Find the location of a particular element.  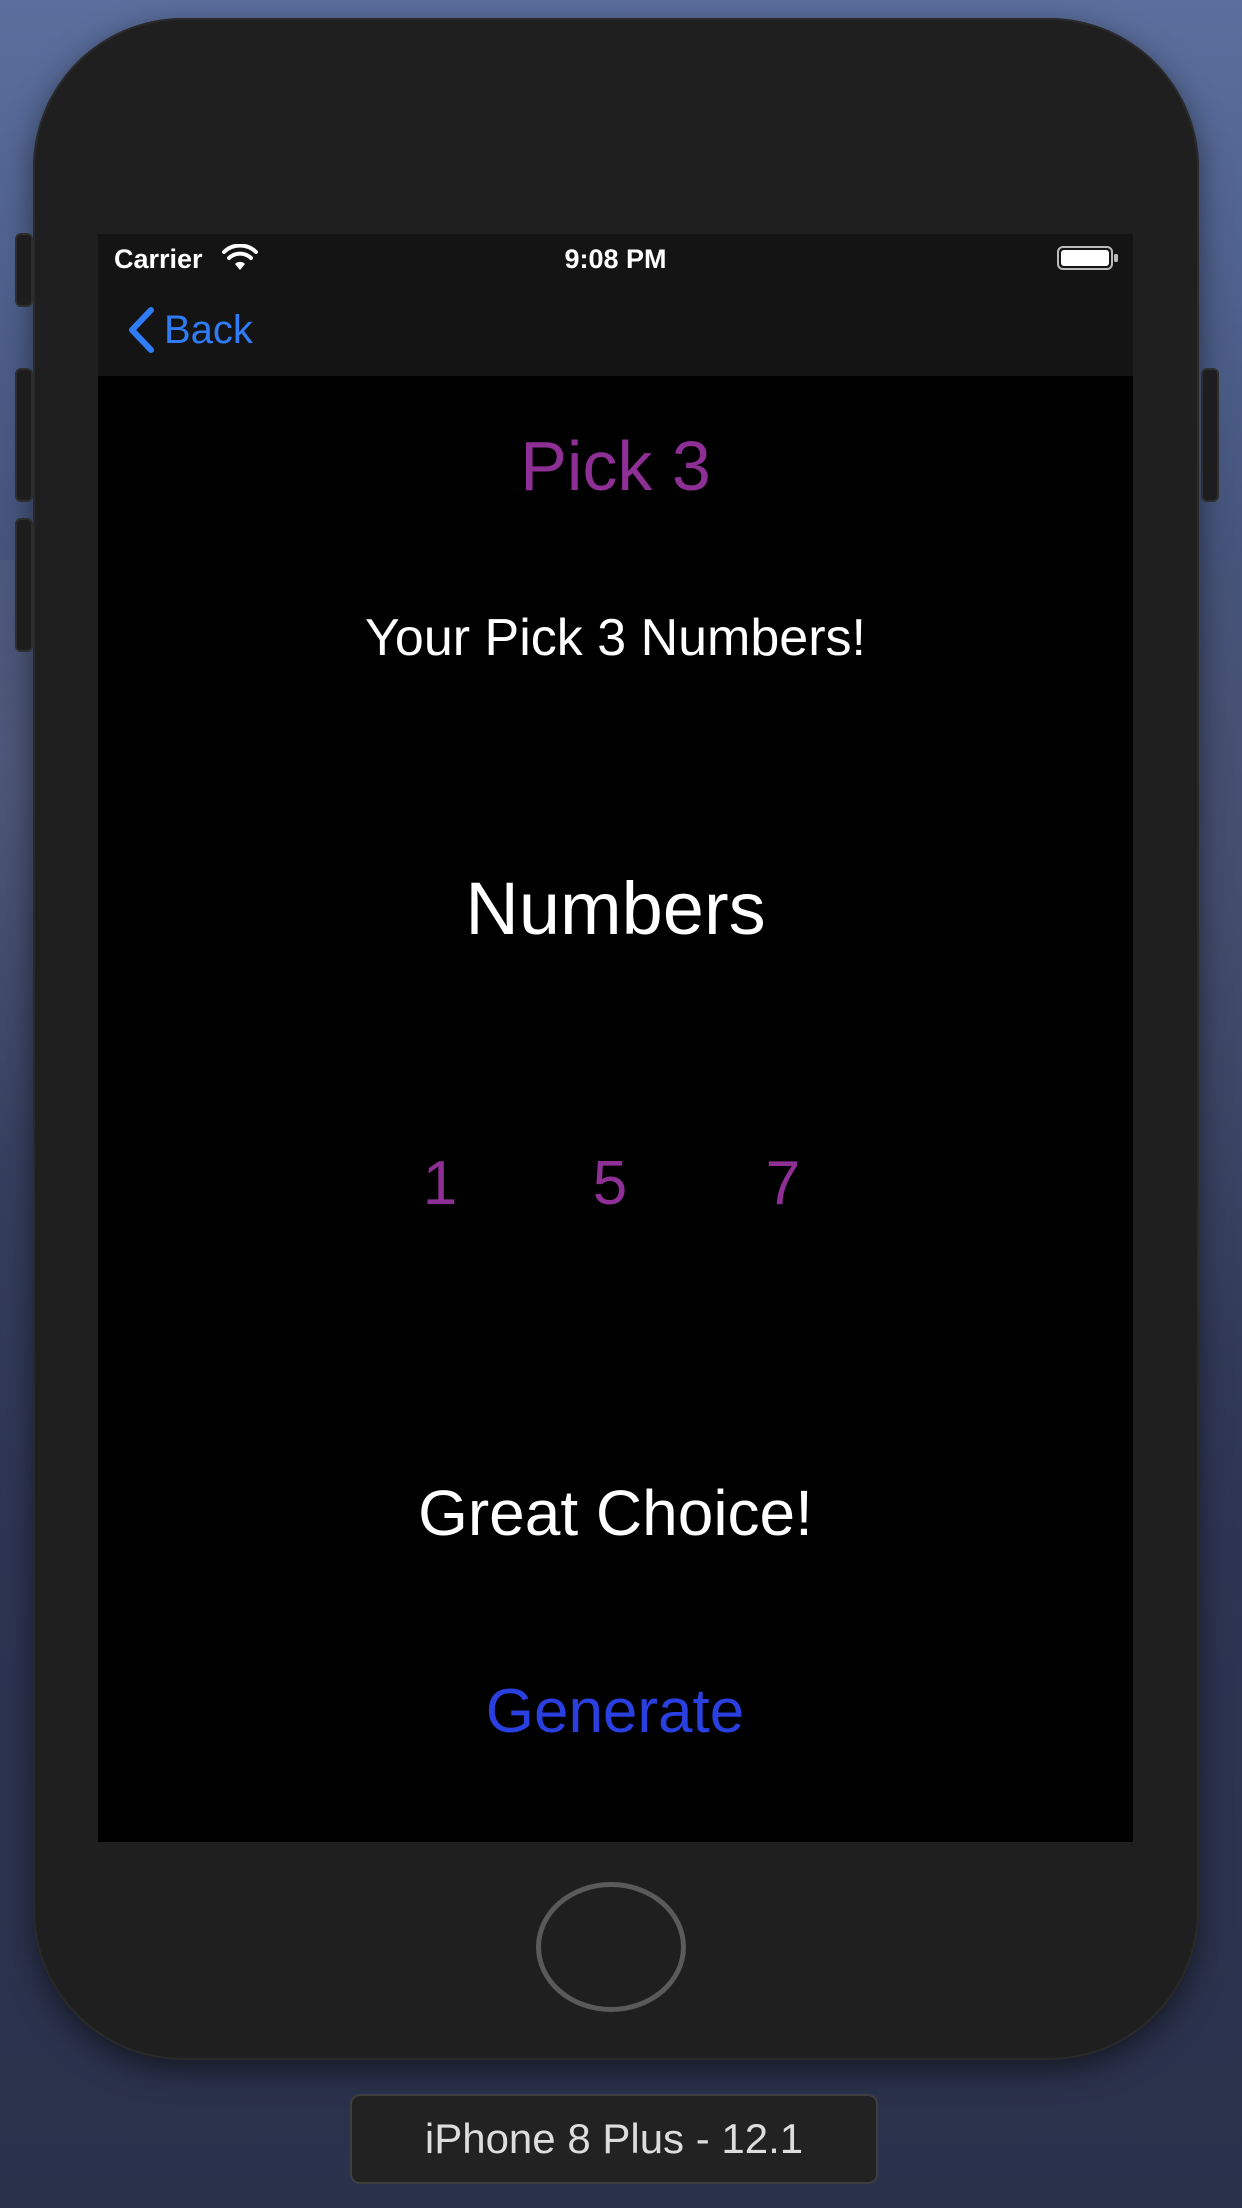

status-bar: Carrier 9:08 PM is located at coordinates (615, 259).